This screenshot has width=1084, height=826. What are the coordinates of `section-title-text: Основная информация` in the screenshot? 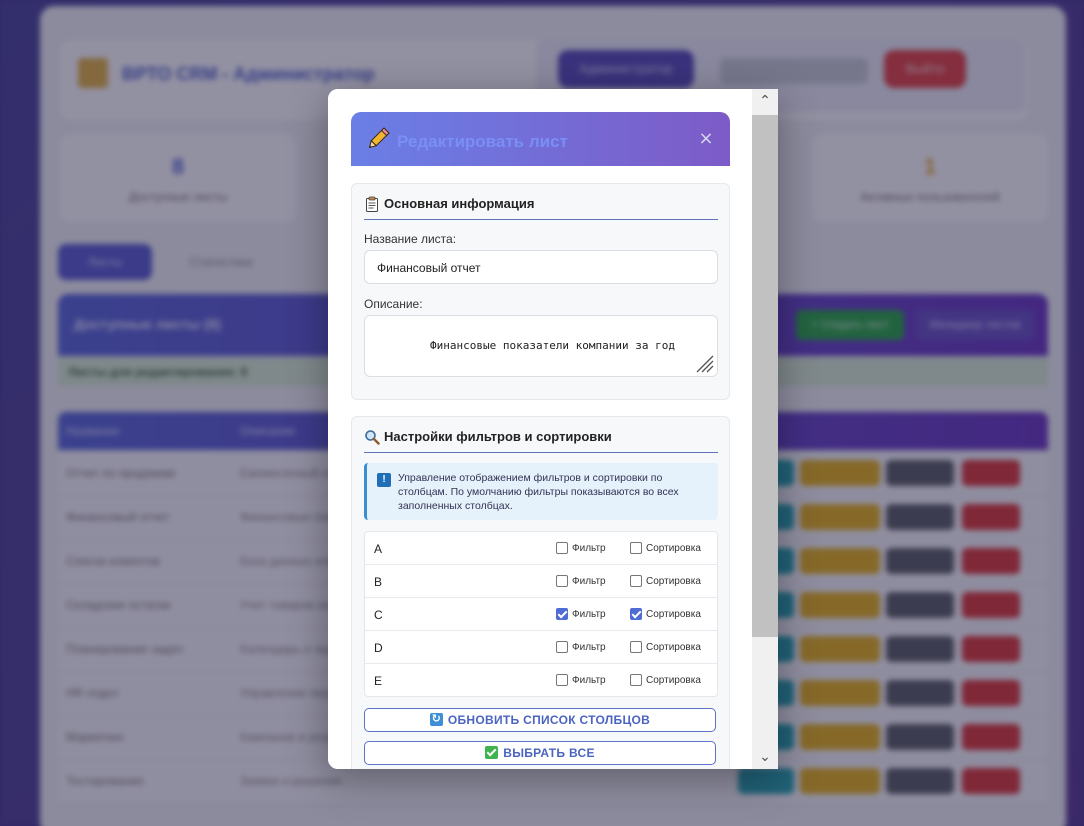 It's located at (459, 203).